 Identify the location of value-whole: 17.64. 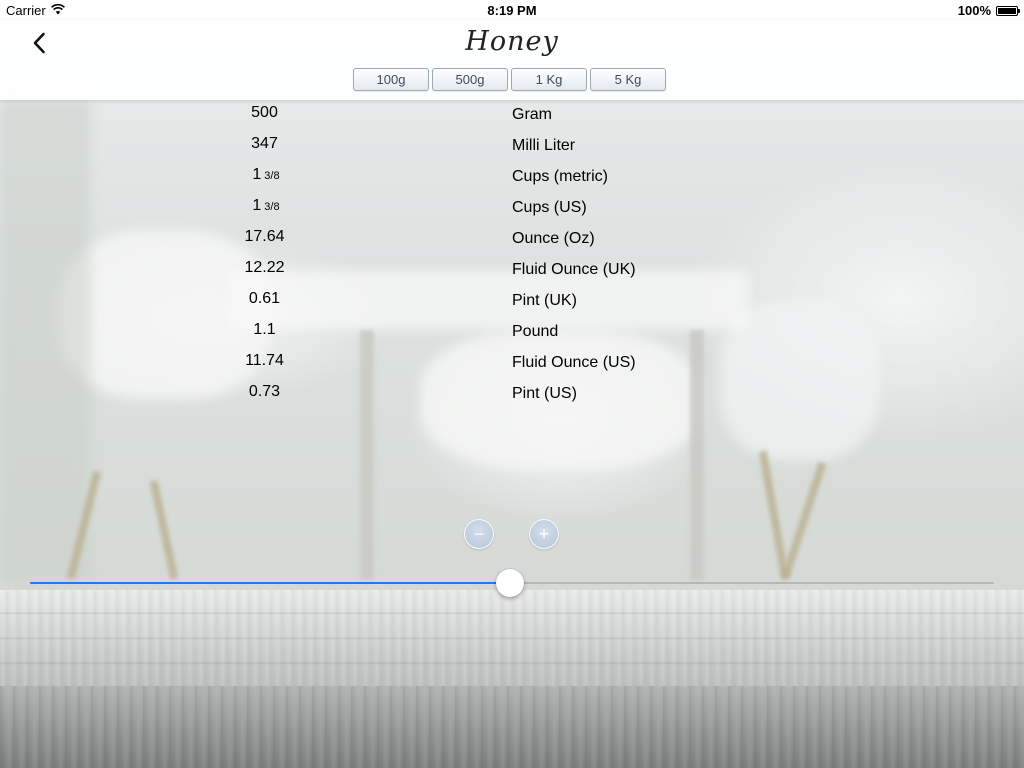
(264, 236).